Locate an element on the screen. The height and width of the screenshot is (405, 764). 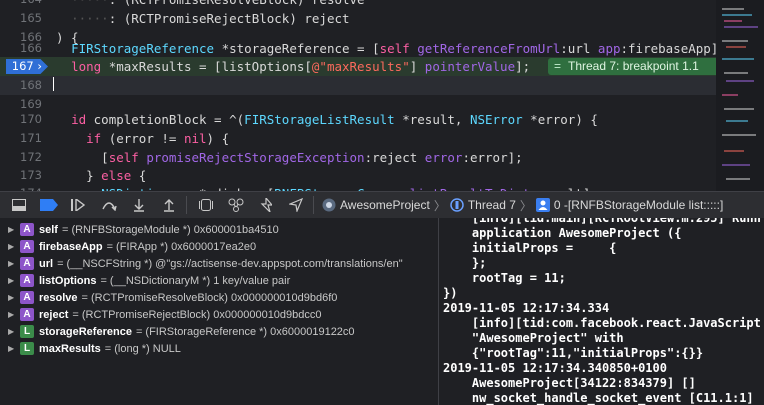
console-line: initialProps = { is located at coordinates (530, 248).